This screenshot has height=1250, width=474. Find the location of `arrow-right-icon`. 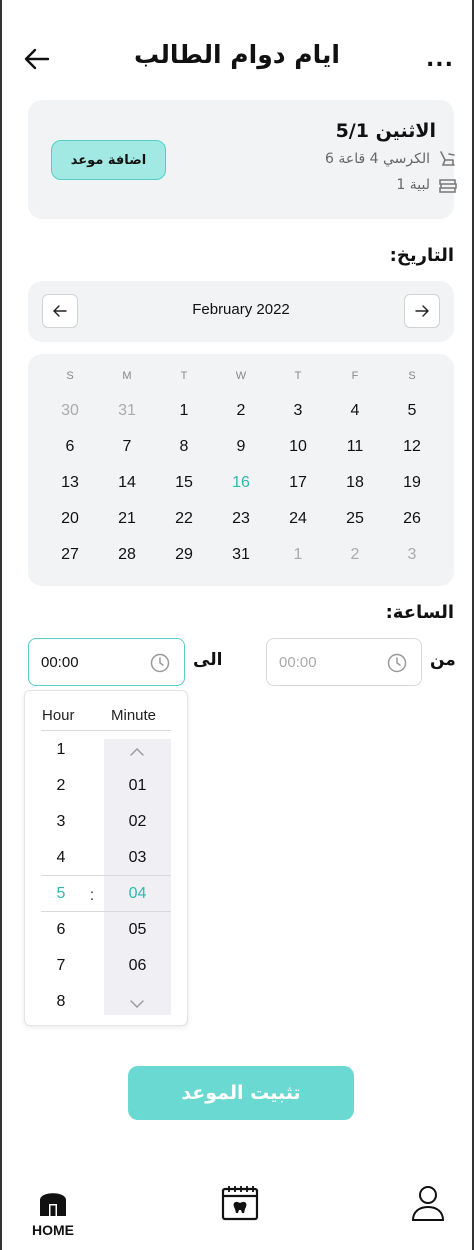

arrow-right-icon is located at coordinates (422, 311).